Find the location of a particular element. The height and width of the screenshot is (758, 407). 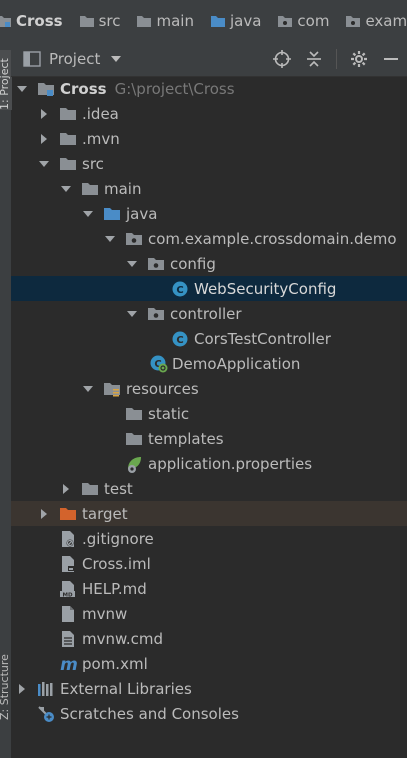

tree-item-mvnw: mvnw is located at coordinates (209, 613).